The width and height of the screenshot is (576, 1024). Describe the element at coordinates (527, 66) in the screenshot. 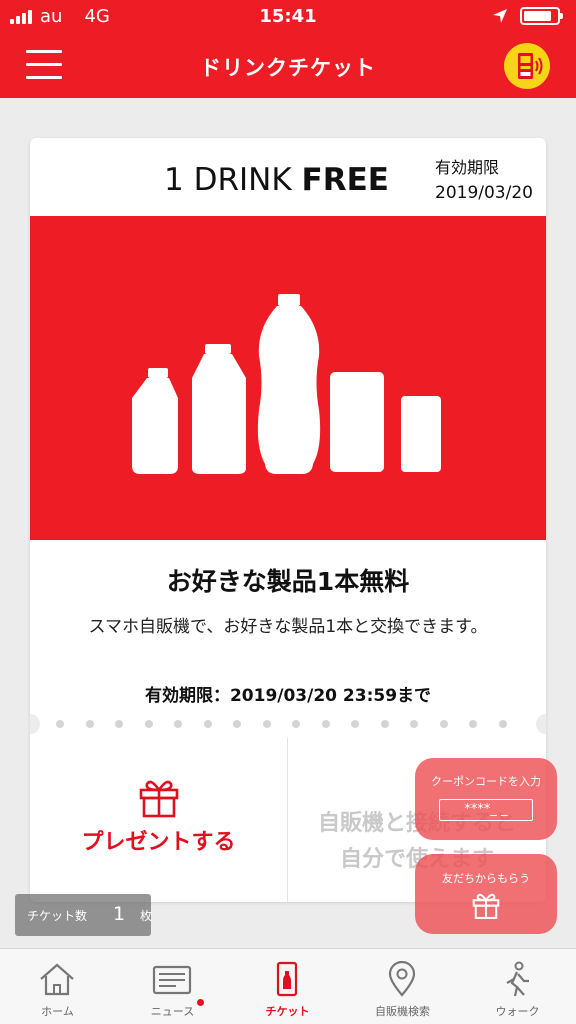

I see `vending-machine-icon` at that location.